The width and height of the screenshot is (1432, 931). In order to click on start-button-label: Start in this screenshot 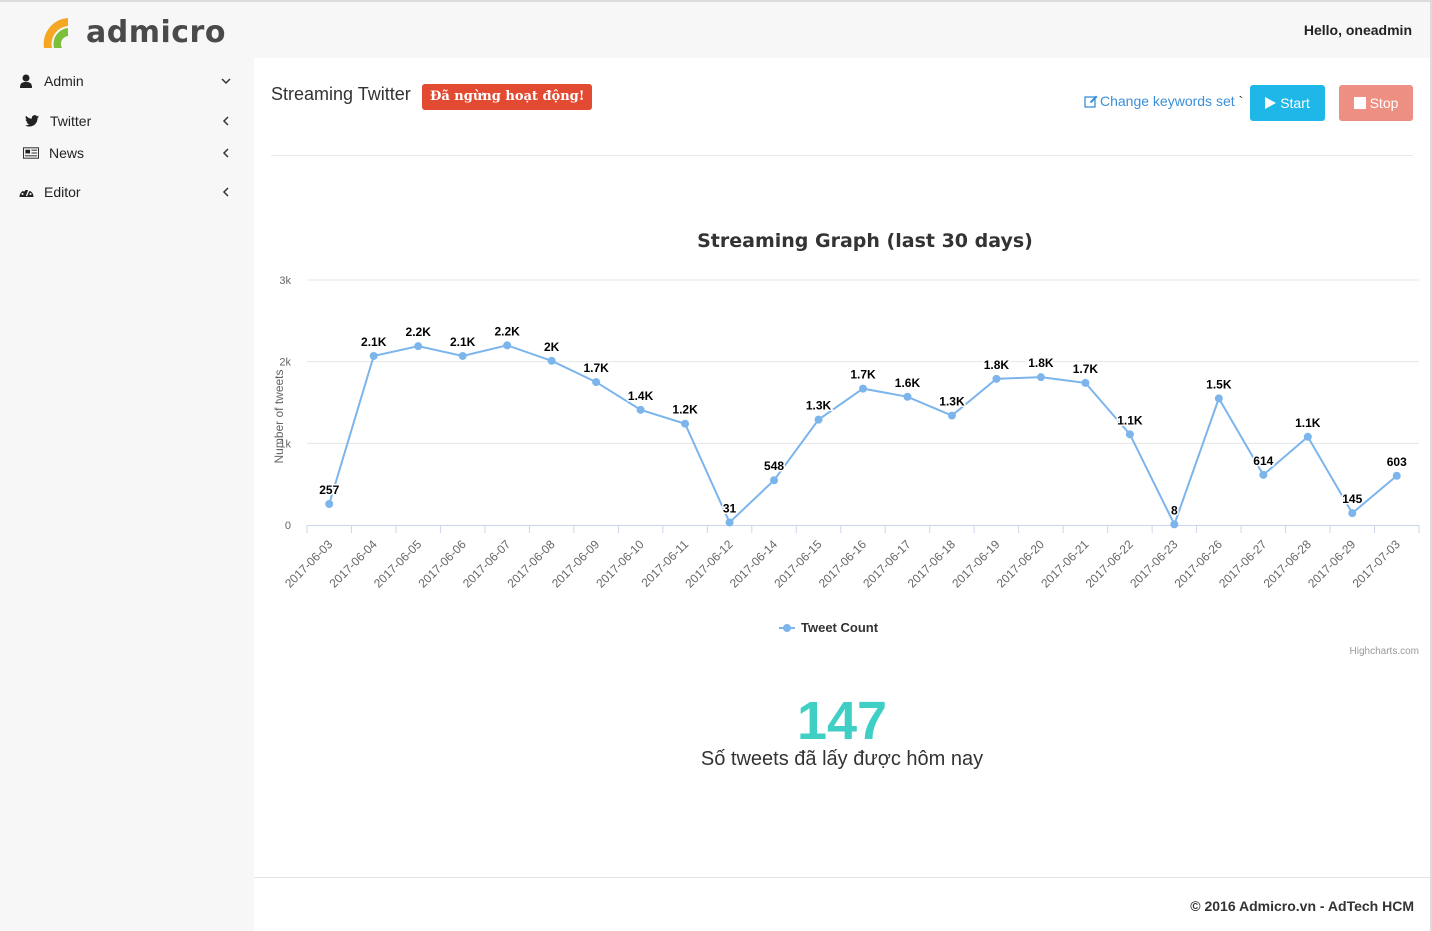, I will do `click(1295, 103)`.